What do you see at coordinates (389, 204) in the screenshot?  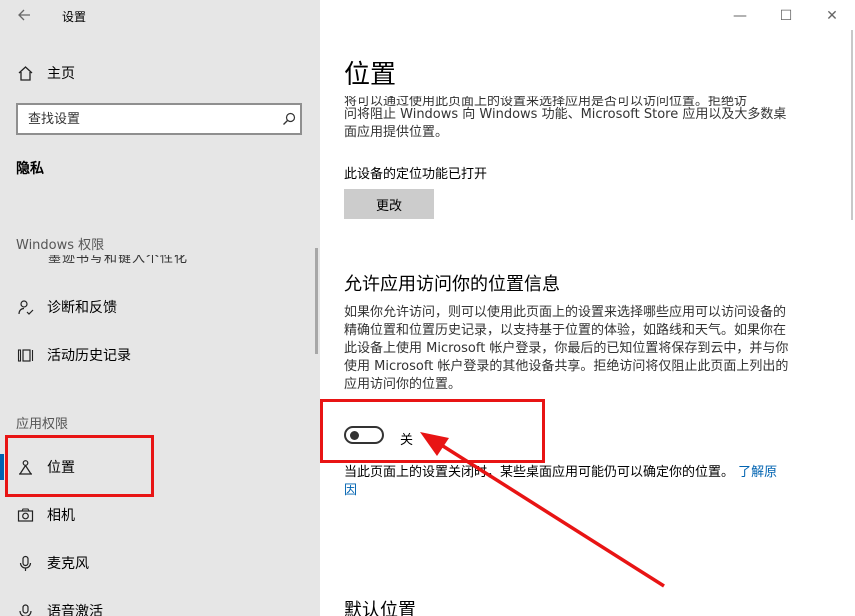 I see `change-button: 更改` at bounding box center [389, 204].